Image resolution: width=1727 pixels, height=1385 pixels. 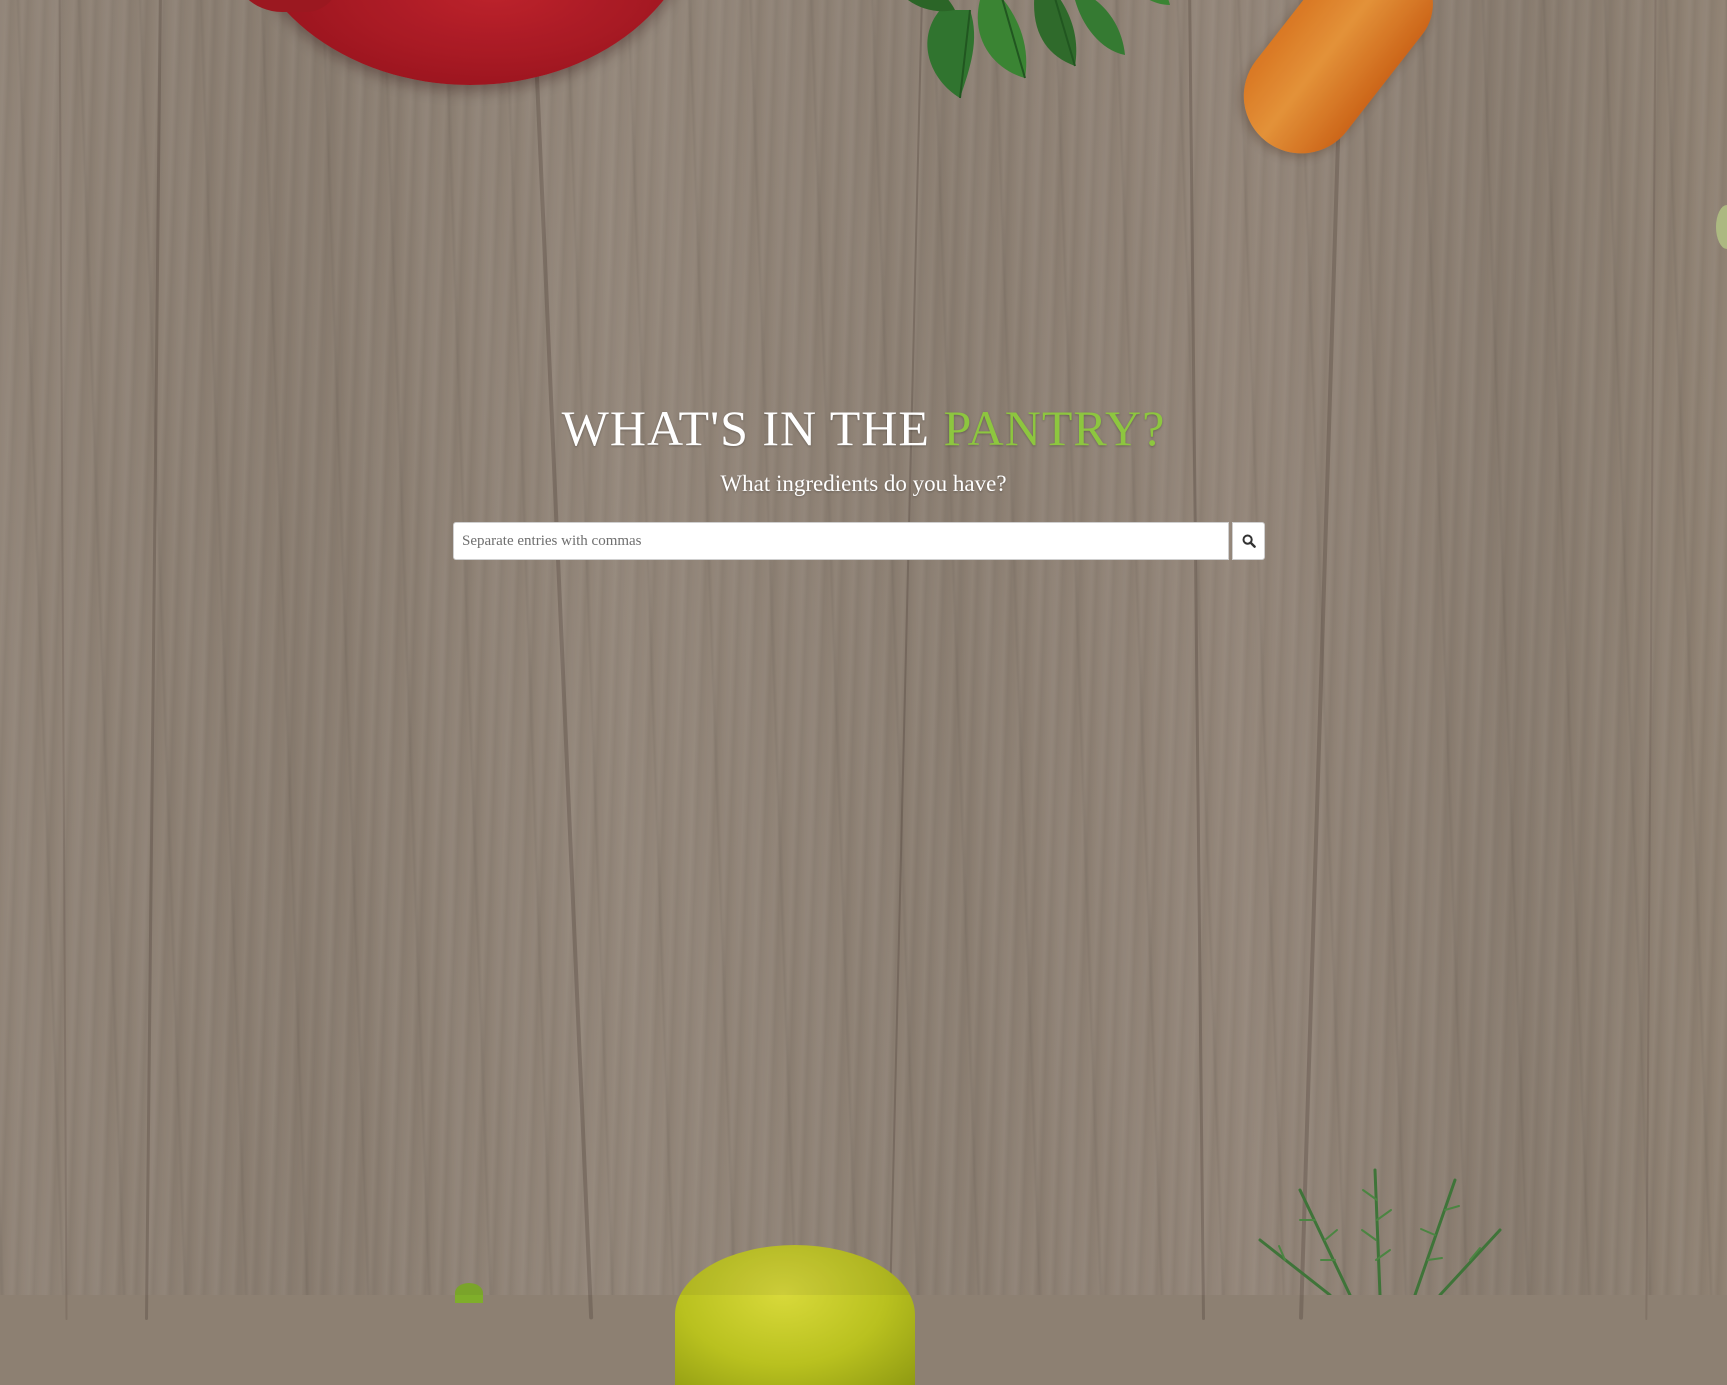 What do you see at coordinates (752, 428) in the screenshot?
I see `title-main: WHAT'S IN THE` at bounding box center [752, 428].